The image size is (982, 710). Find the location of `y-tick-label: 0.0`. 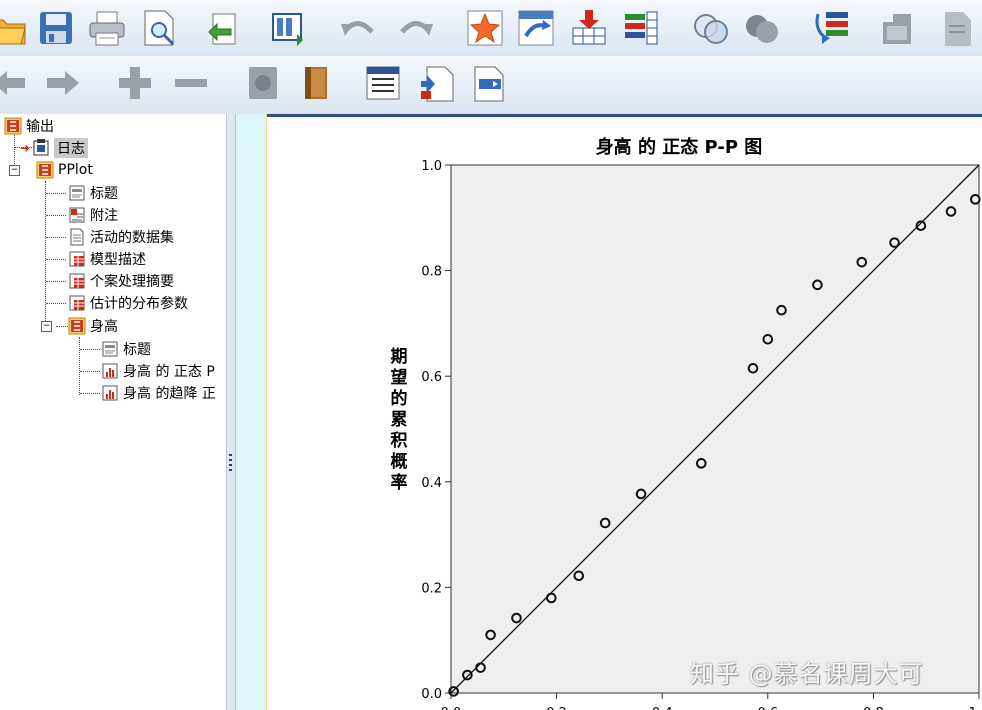

y-tick-label: 0.0 is located at coordinates (431, 694).